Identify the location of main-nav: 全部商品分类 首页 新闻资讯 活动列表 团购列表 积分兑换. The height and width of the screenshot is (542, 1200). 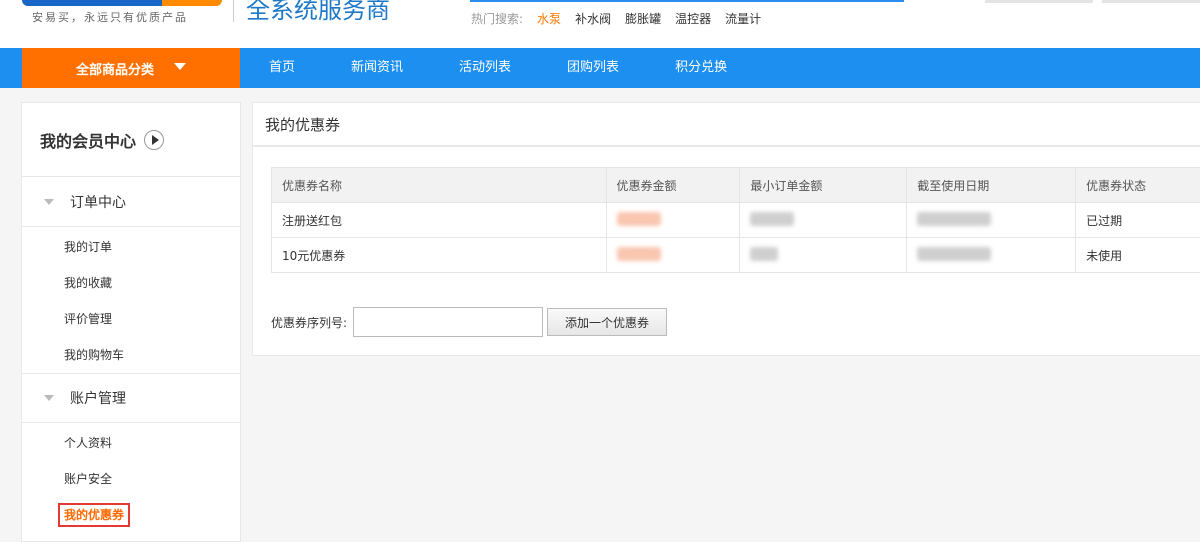
(600, 68).